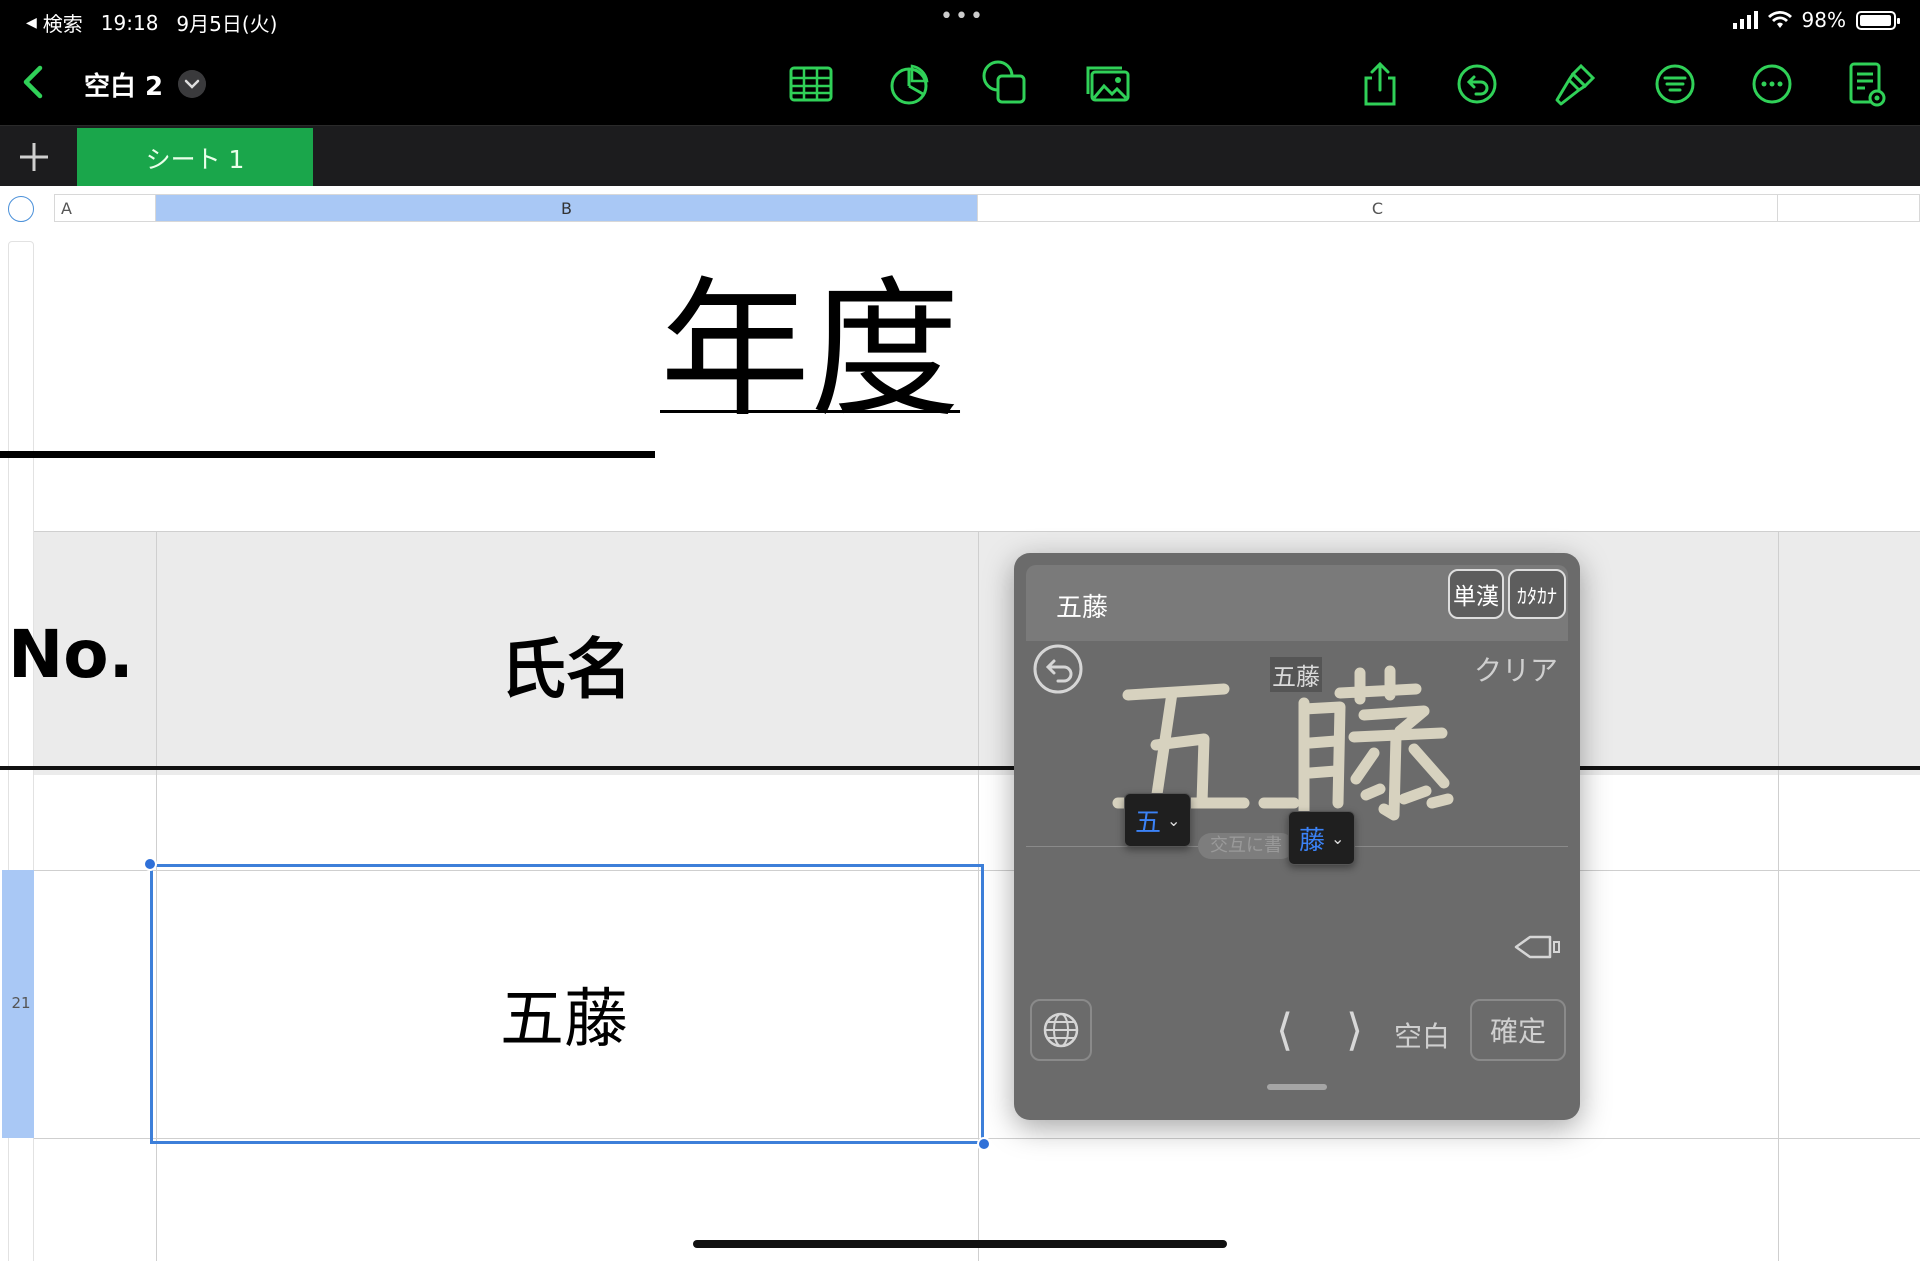  Describe the element at coordinates (1006, 84) in the screenshot. I see `shape-icon` at that location.